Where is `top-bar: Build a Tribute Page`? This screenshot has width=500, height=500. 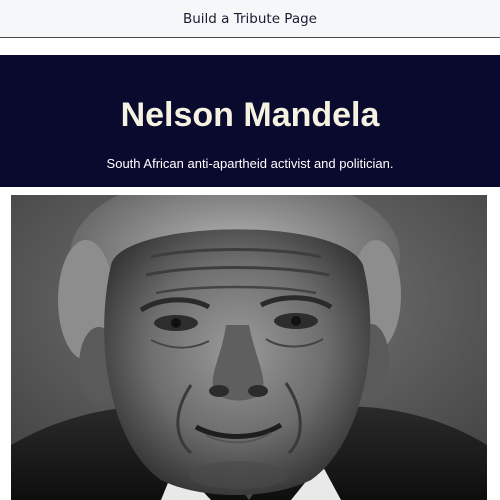
top-bar: Build a Tribute Page is located at coordinates (250, 19).